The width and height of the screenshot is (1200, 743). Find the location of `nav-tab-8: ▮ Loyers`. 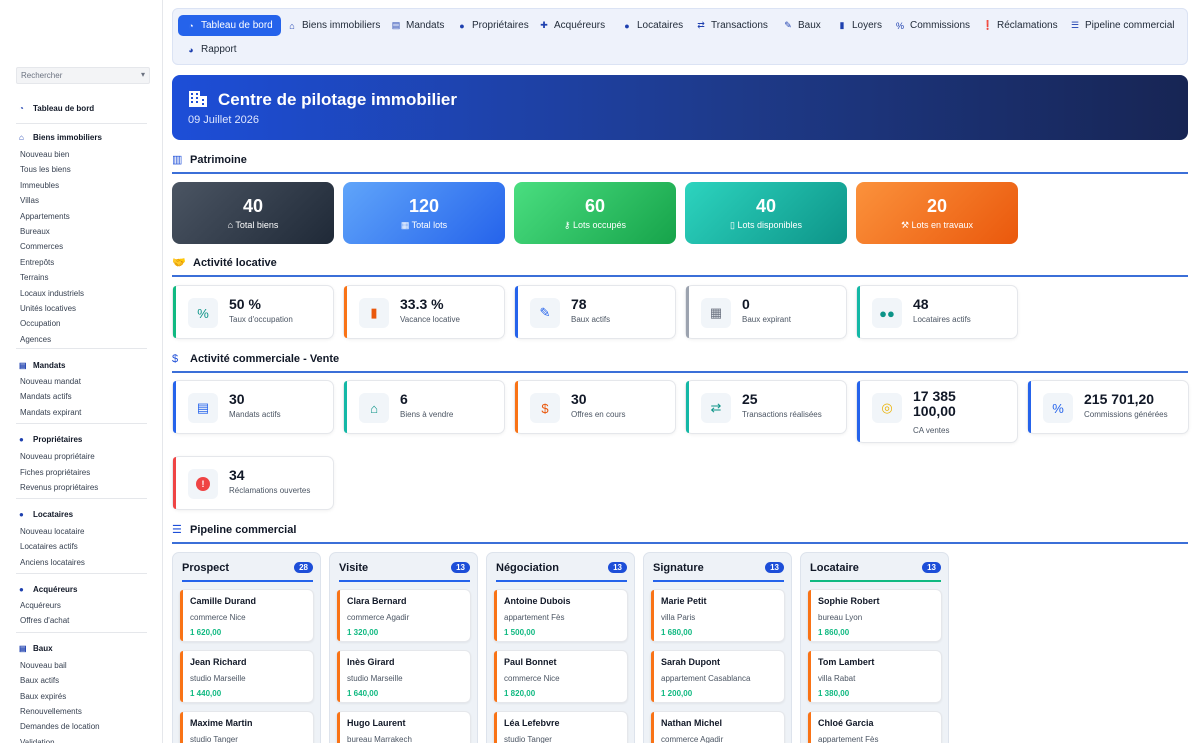

nav-tab-8: ▮ Loyers is located at coordinates (859, 25).